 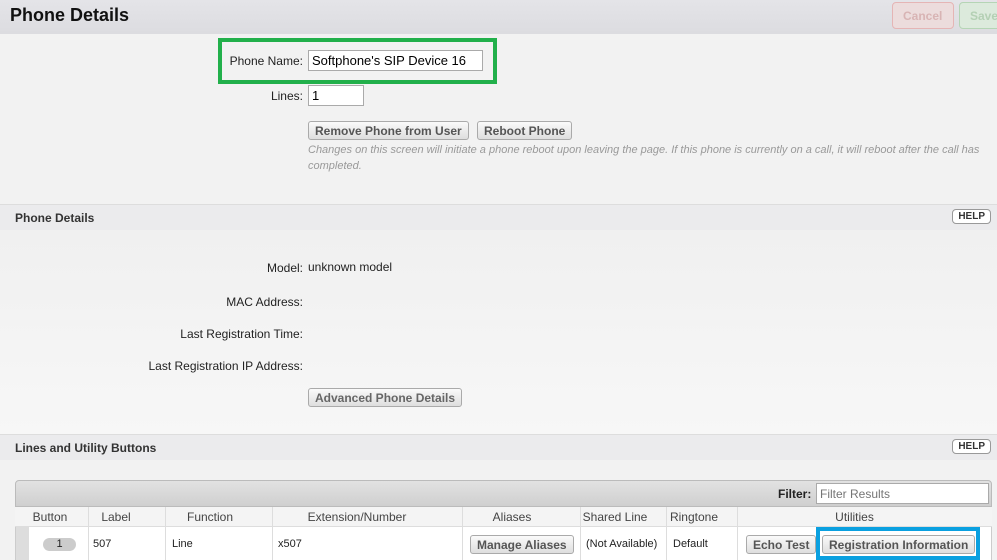 What do you see at coordinates (55, 218) in the screenshot?
I see `section-title: Phone Details` at bounding box center [55, 218].